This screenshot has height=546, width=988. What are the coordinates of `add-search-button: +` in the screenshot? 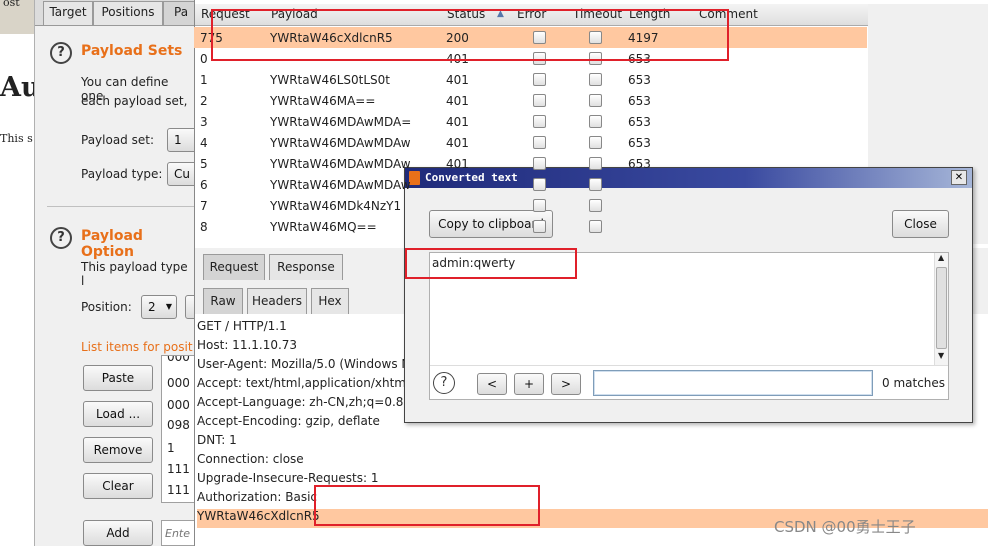 It's located at (529, 384).